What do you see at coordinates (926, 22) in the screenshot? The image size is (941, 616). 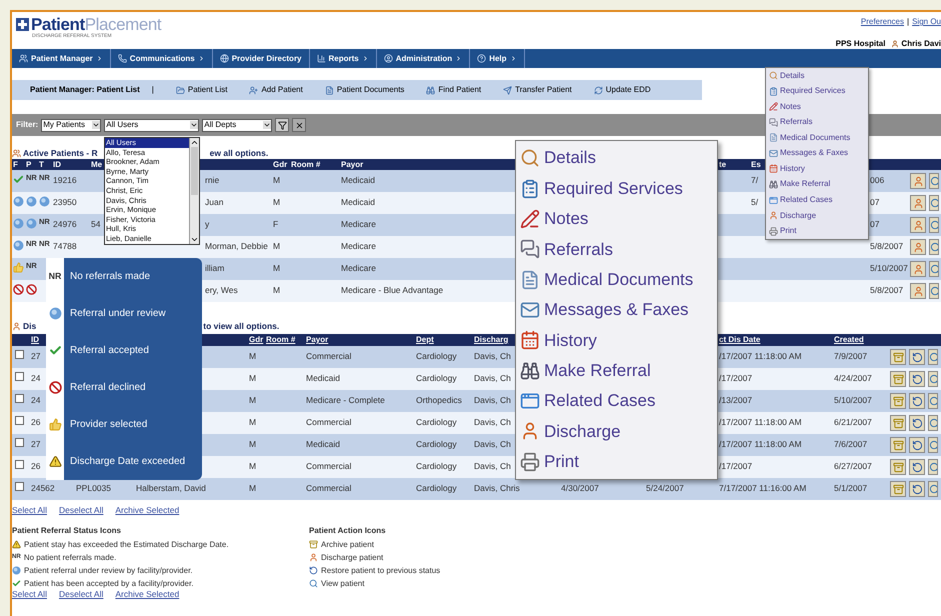 I see `sign-out-link: Sign Ou` at bounding box center [926, 22].